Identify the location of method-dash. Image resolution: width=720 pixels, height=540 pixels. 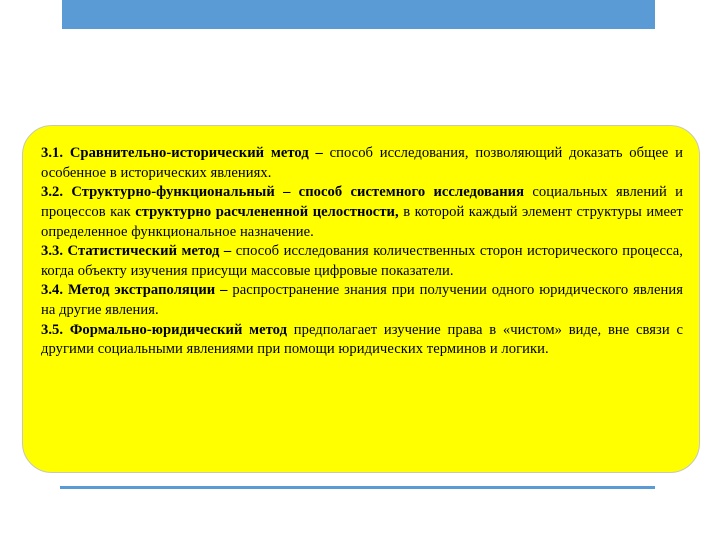
(290, 330).